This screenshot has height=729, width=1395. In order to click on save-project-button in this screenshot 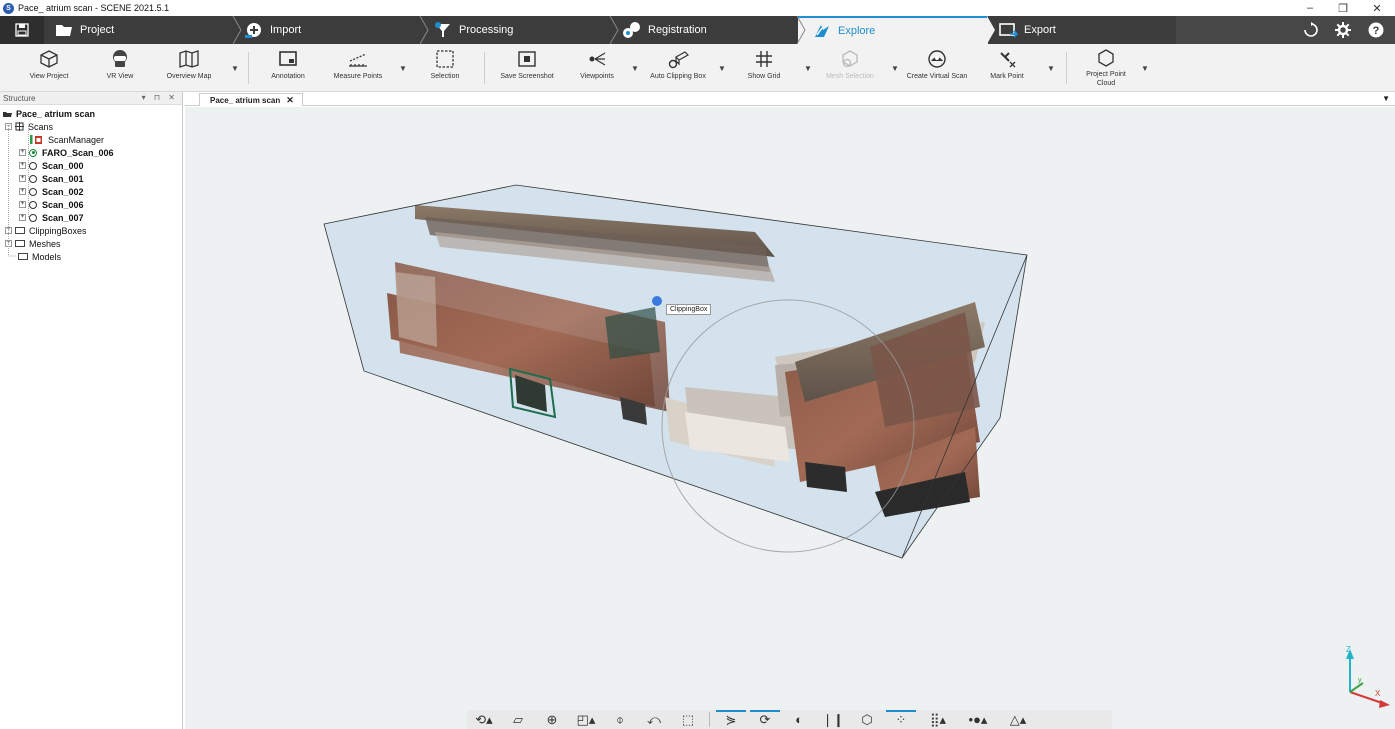, I will do `click(22, 30)`.